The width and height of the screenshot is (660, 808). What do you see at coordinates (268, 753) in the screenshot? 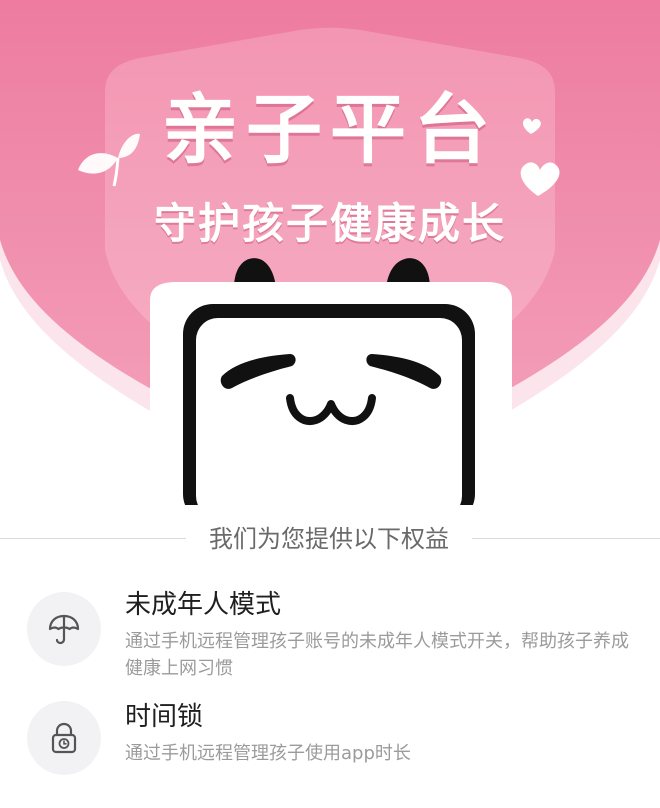
I see `benefit-description: 通过手机远程管理孩子使用app时长` at bounding box center [268, 753].